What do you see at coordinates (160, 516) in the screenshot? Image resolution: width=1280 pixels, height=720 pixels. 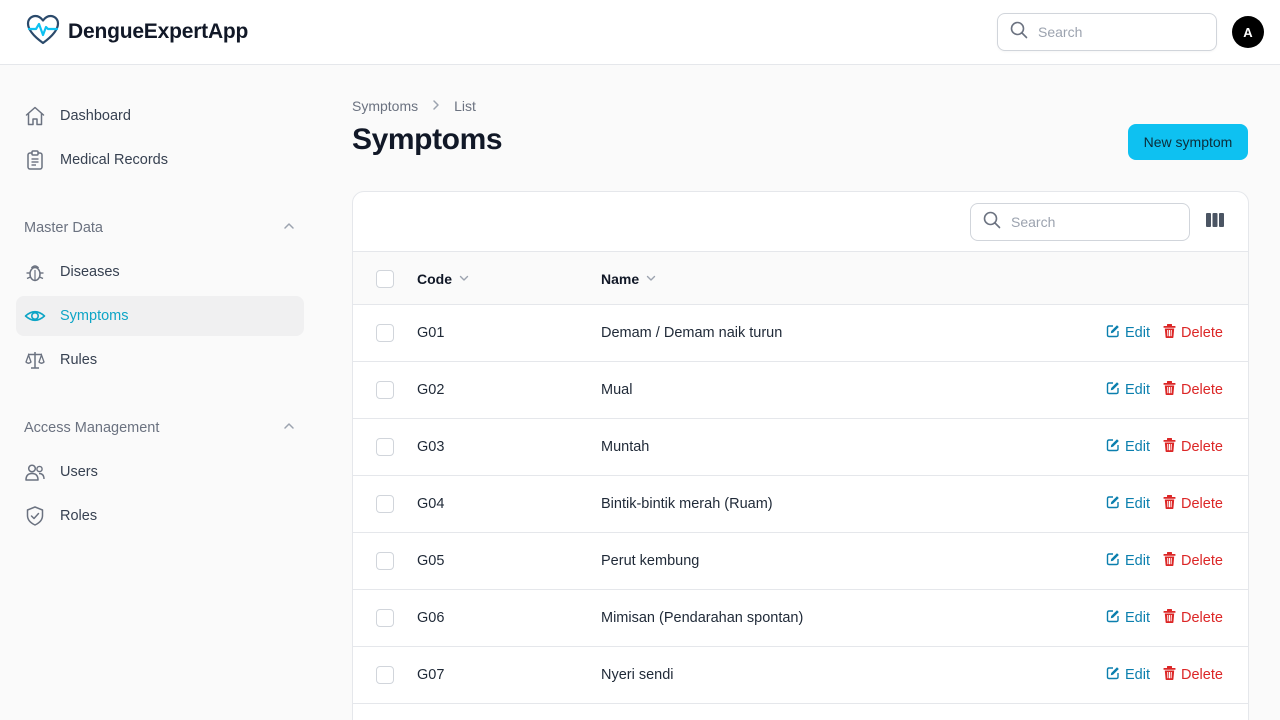 I see `sidebar-item-roles: Roles` at bounding box center [160, 516].